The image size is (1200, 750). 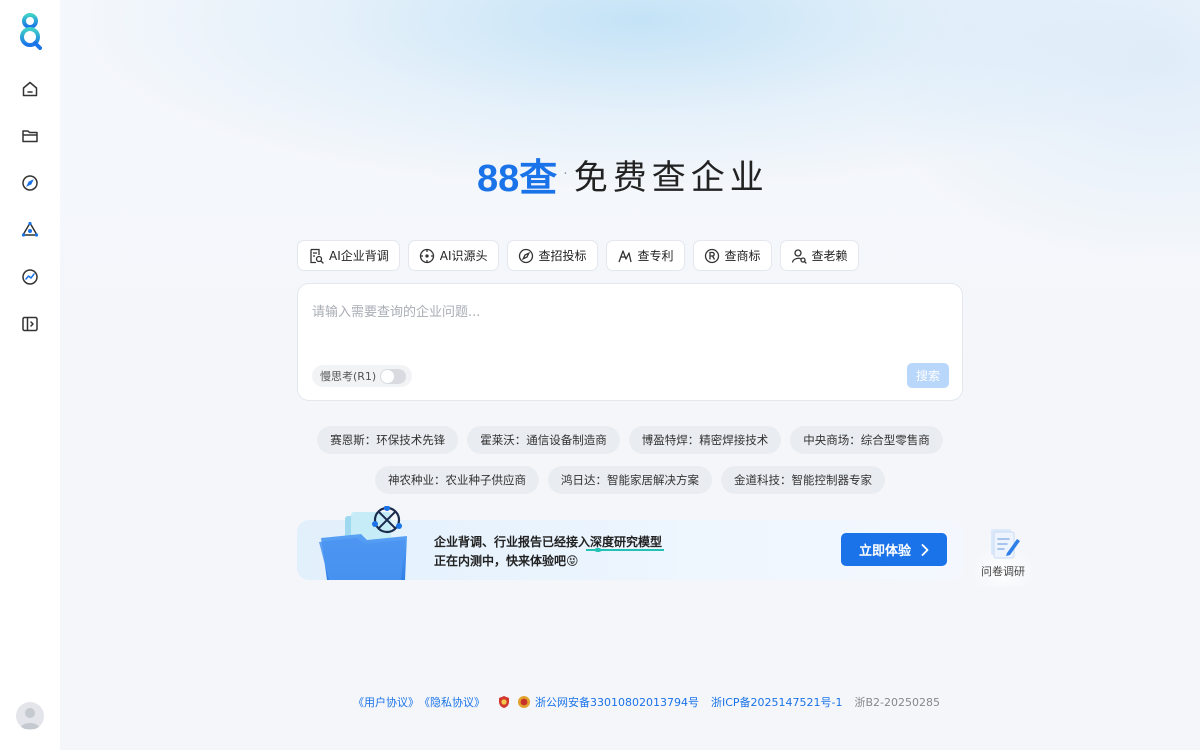 I want to click on sidebar, so click(x=30, y=375).